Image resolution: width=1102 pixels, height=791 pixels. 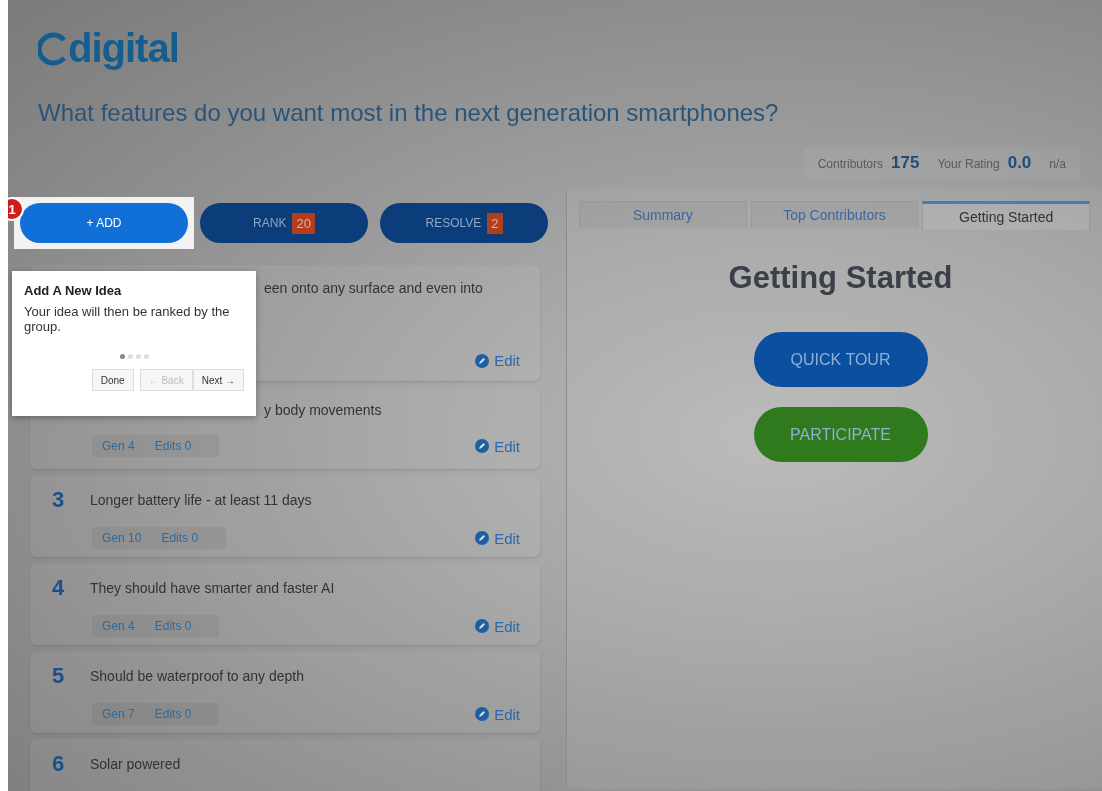 I want to click on nav-button: Next →, so click(x=218, y=380).